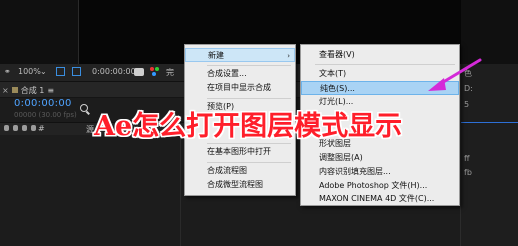 The height and width of the screenshot is (246, 518). I want to click on menu-item-flowchart: 合成流程图, so click(240, 171).